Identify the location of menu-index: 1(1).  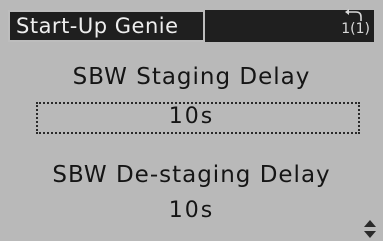
(350, 25).